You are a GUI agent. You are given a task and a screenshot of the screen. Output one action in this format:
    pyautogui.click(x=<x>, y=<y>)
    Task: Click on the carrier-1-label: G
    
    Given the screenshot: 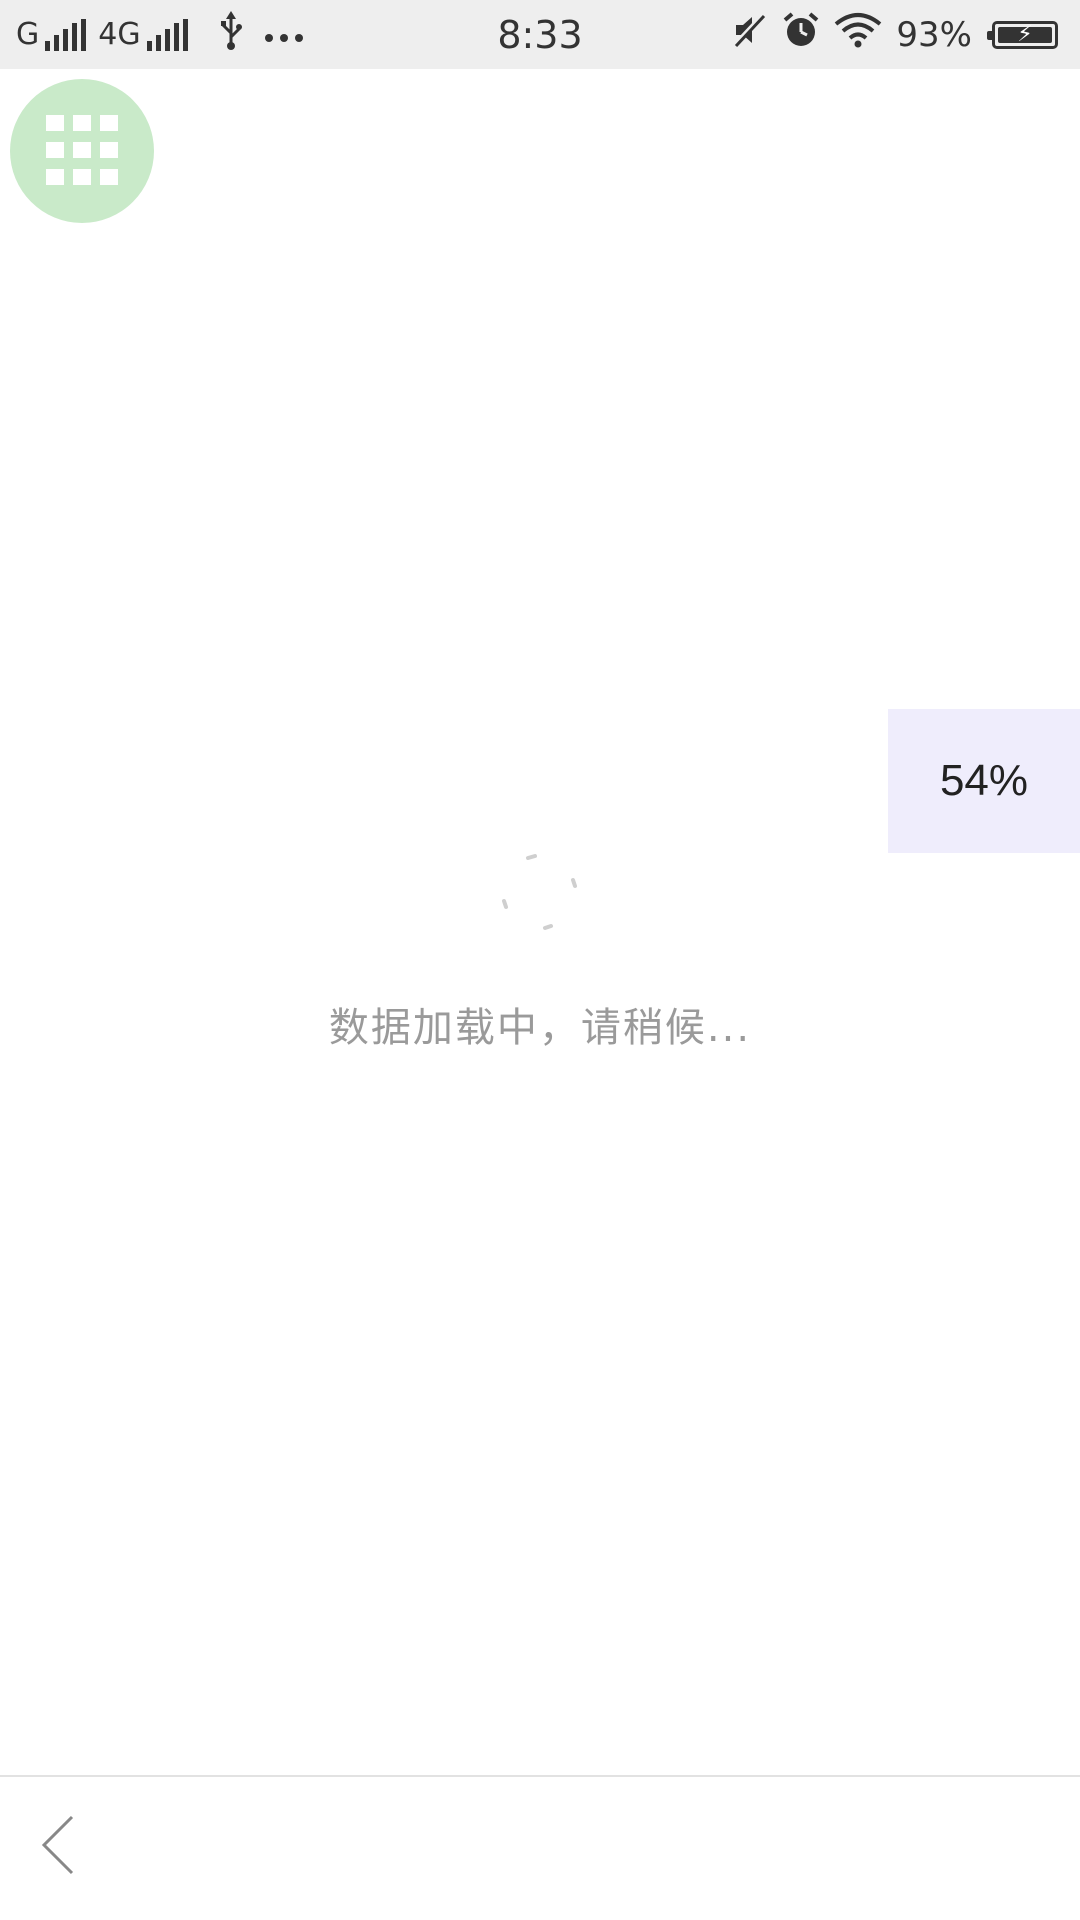 What is the action you would take?
    pyautogui.click(x=28, y=34)
    